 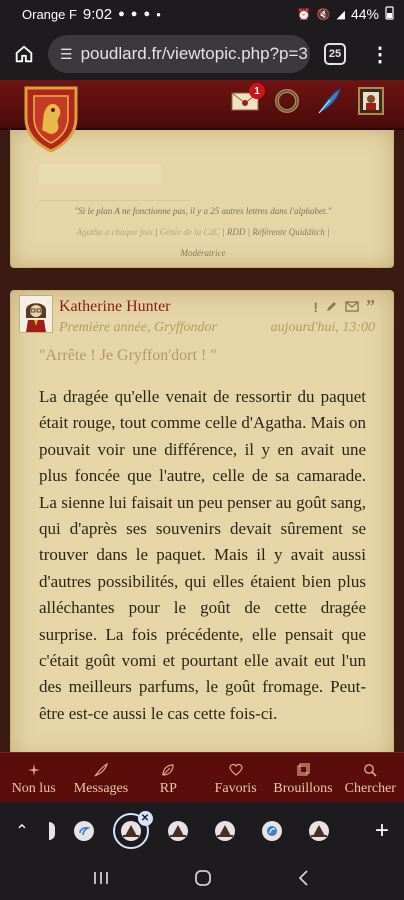 I want to click on home-button, so click(x=24, y=54).